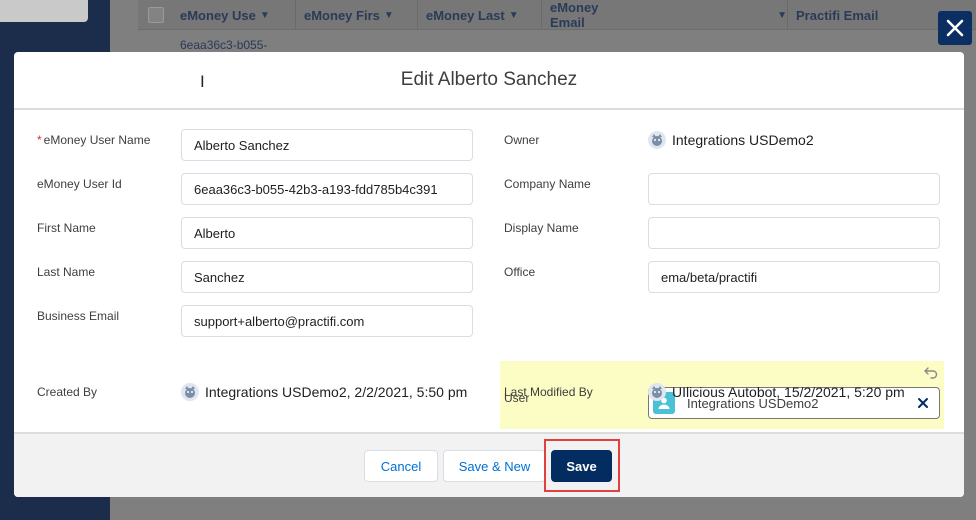 The width and height of the screenshot is (976, 520). What do you see at coordinates (234, 15) in the screenshot?
I see `column-header-emoney-user: eMoney Use ▼` at bounding box center [234, 15].